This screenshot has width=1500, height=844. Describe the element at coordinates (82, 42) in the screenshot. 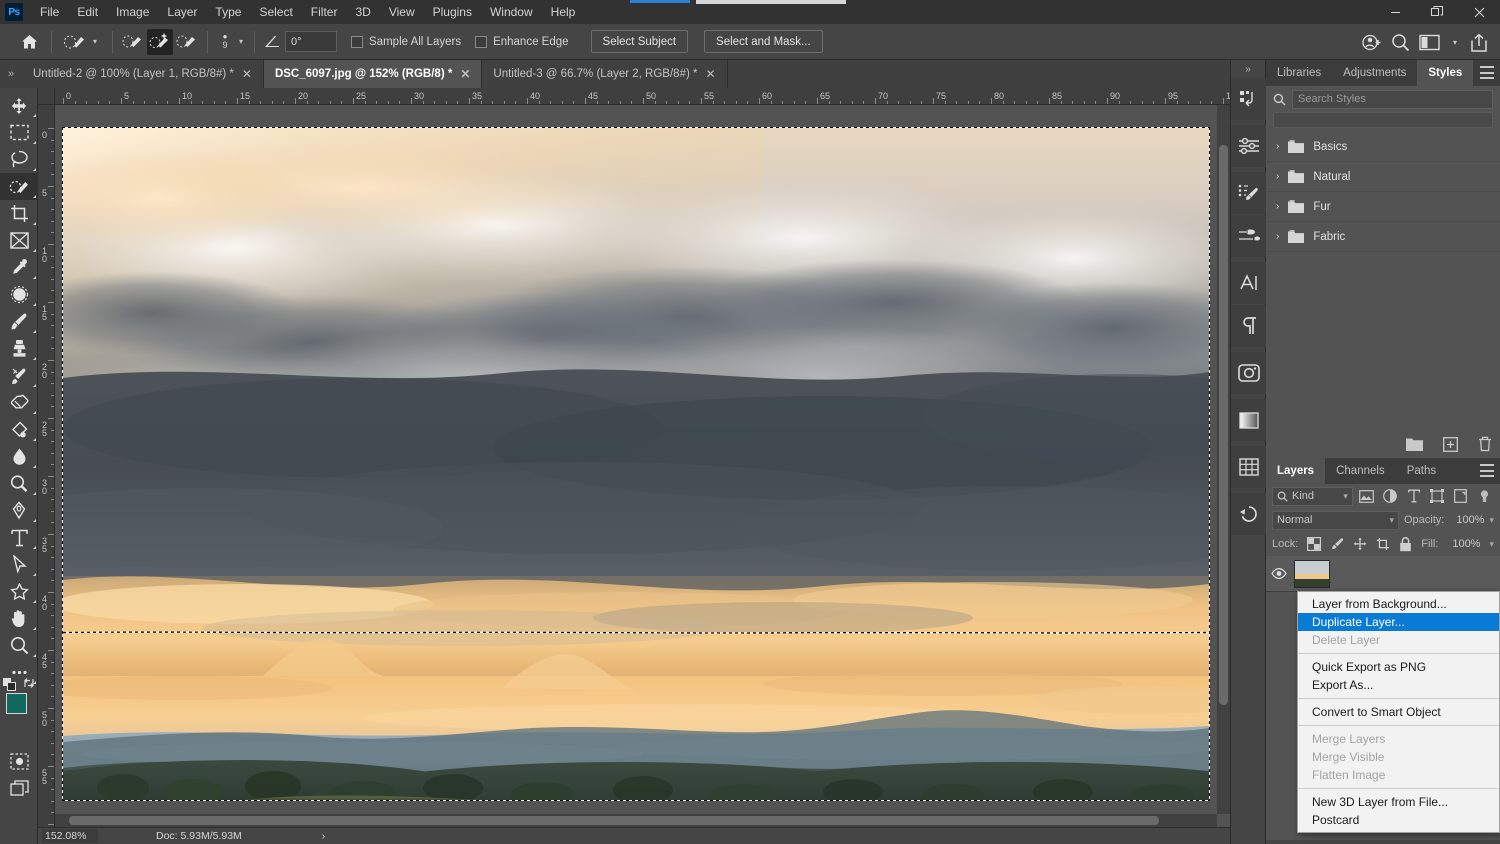

I see `tool-preset-picker: ▾` at that location.